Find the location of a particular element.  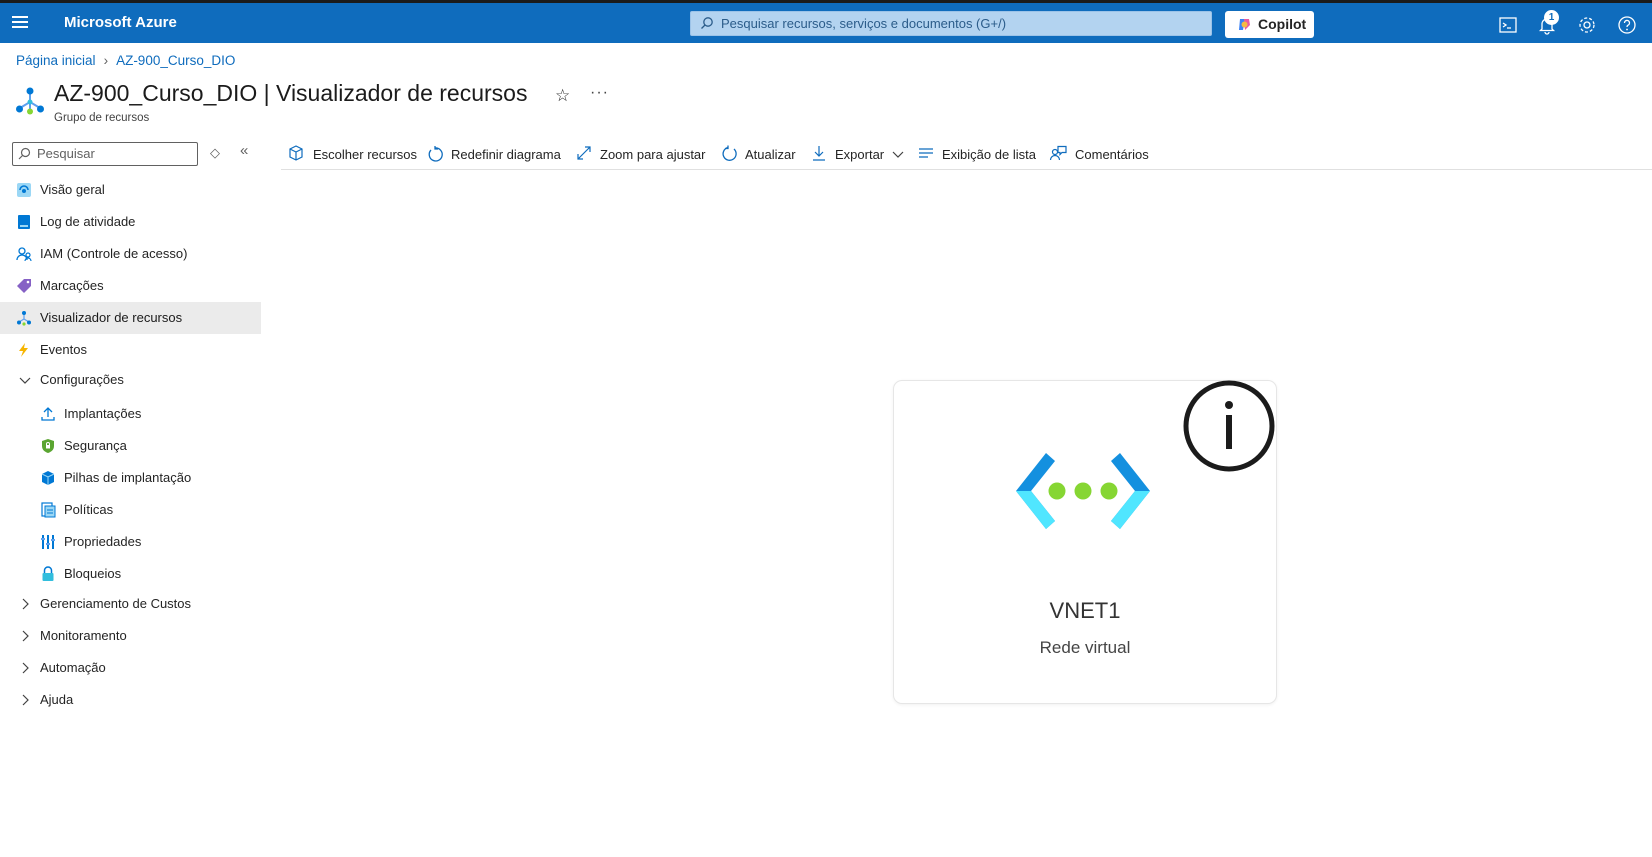

sidebar-group-settings: Configurações is located at coordinates (130, 380).